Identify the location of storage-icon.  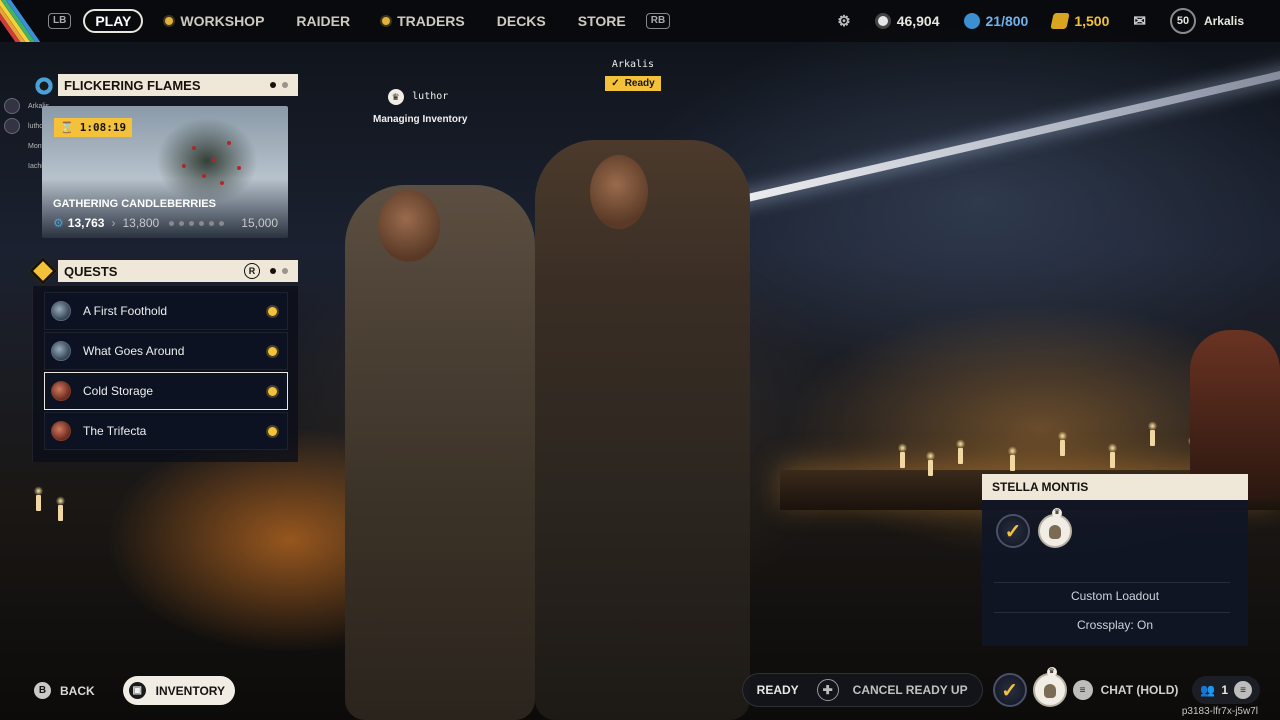
(971, 21).